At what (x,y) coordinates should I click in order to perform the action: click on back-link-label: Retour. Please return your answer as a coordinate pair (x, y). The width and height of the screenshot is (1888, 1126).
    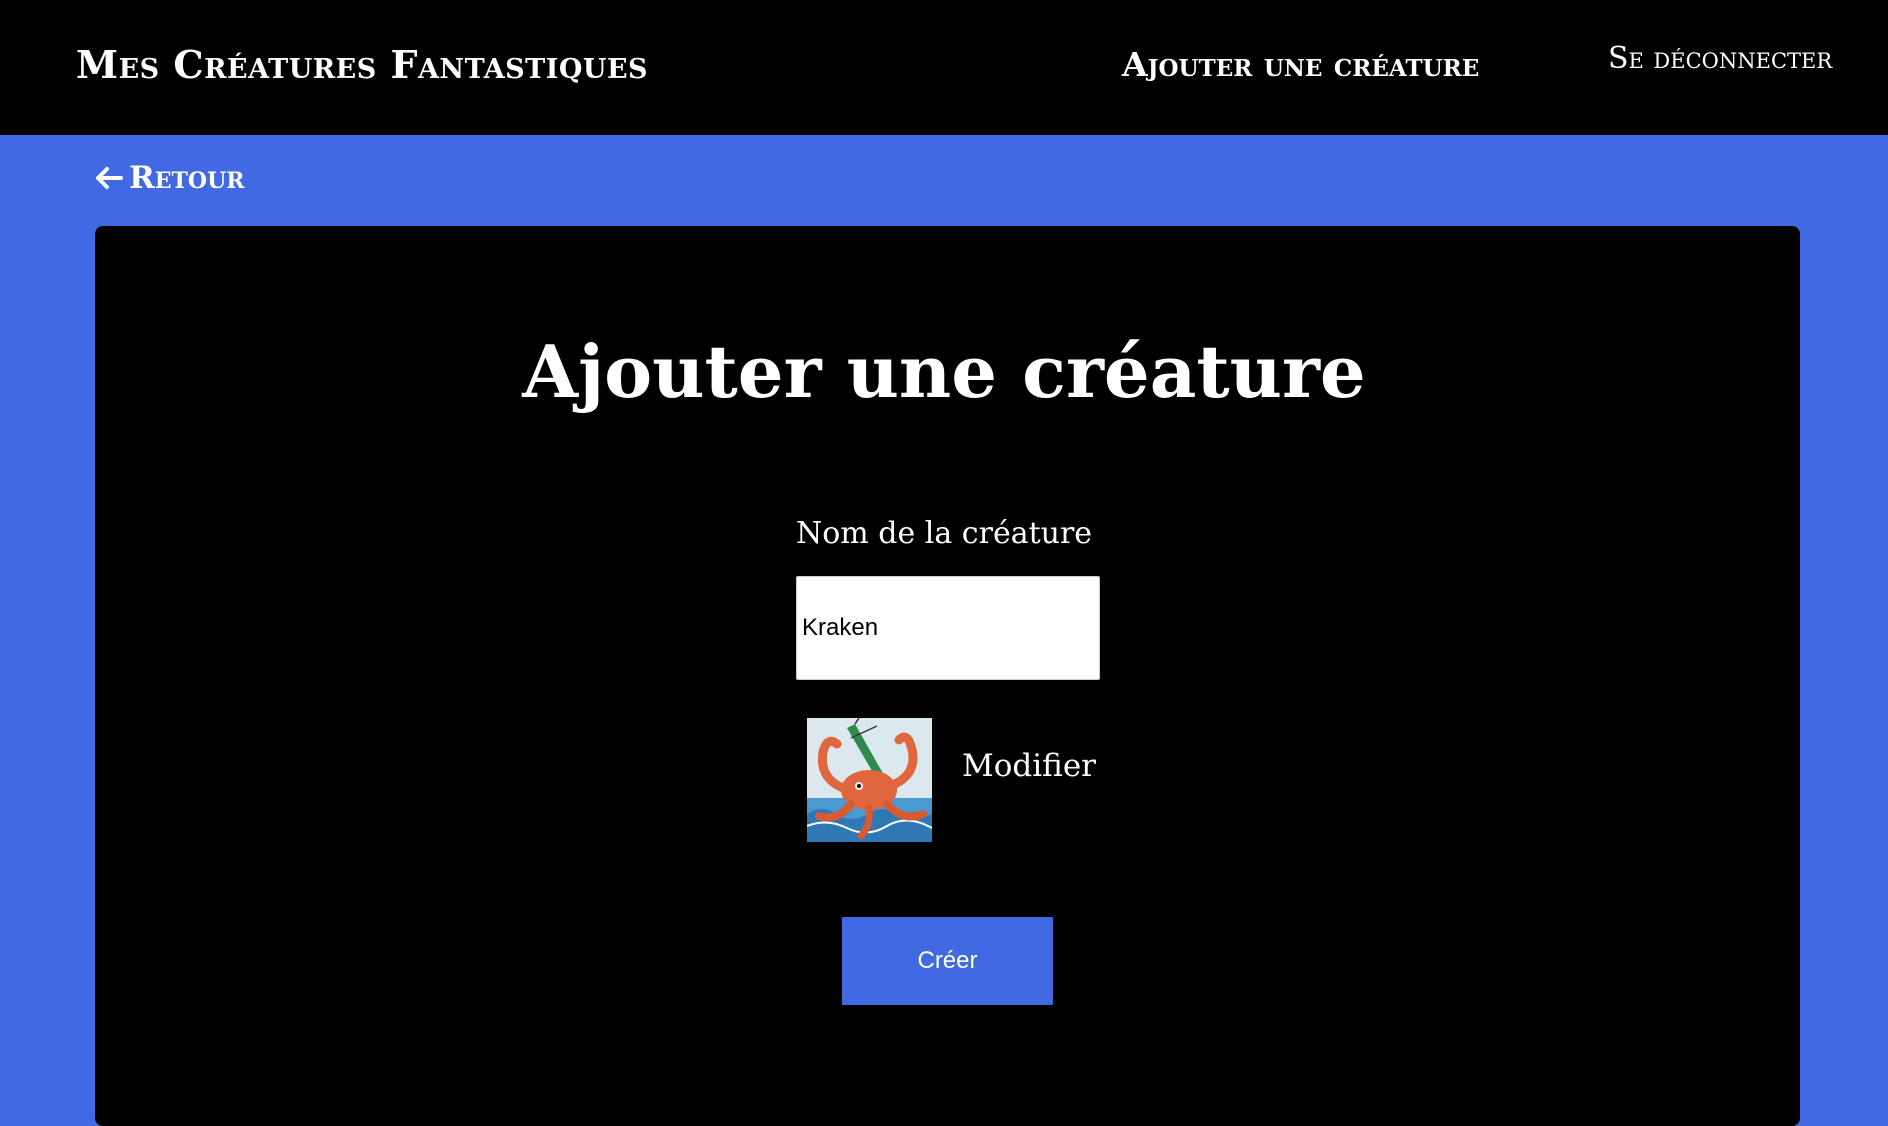
    Looking at the image, I should click on (187, 178).